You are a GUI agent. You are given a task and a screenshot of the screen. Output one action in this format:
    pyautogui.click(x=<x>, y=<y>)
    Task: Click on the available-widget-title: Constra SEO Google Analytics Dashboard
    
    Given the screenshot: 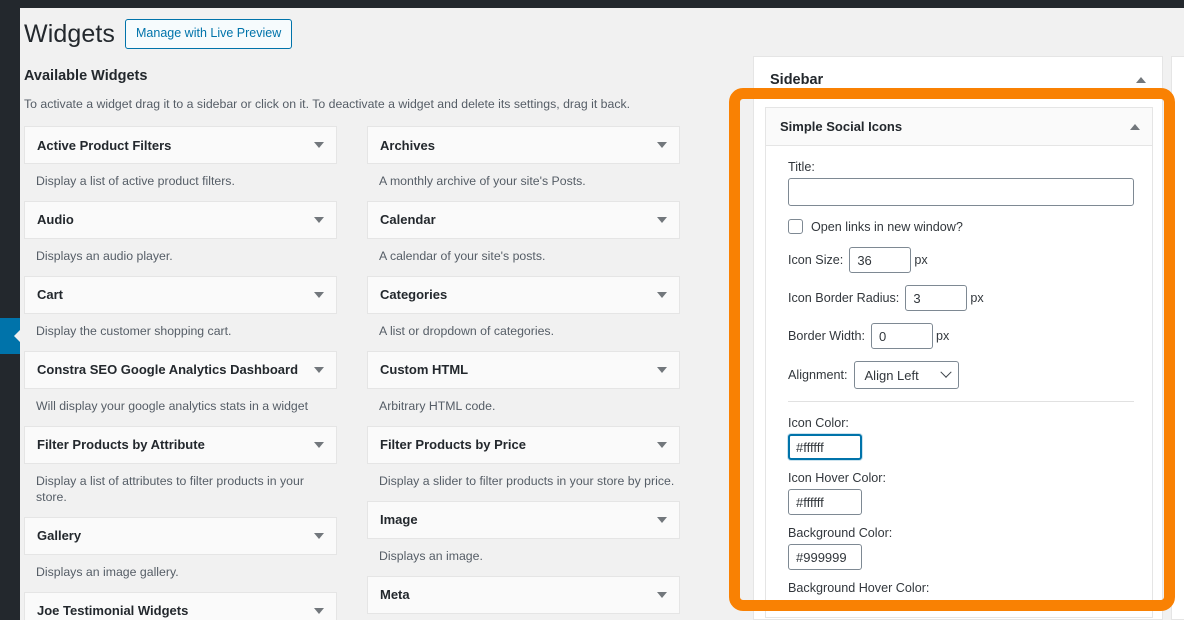 What is the action you would take?
    pyautogui.click(x=168, y=370)
    